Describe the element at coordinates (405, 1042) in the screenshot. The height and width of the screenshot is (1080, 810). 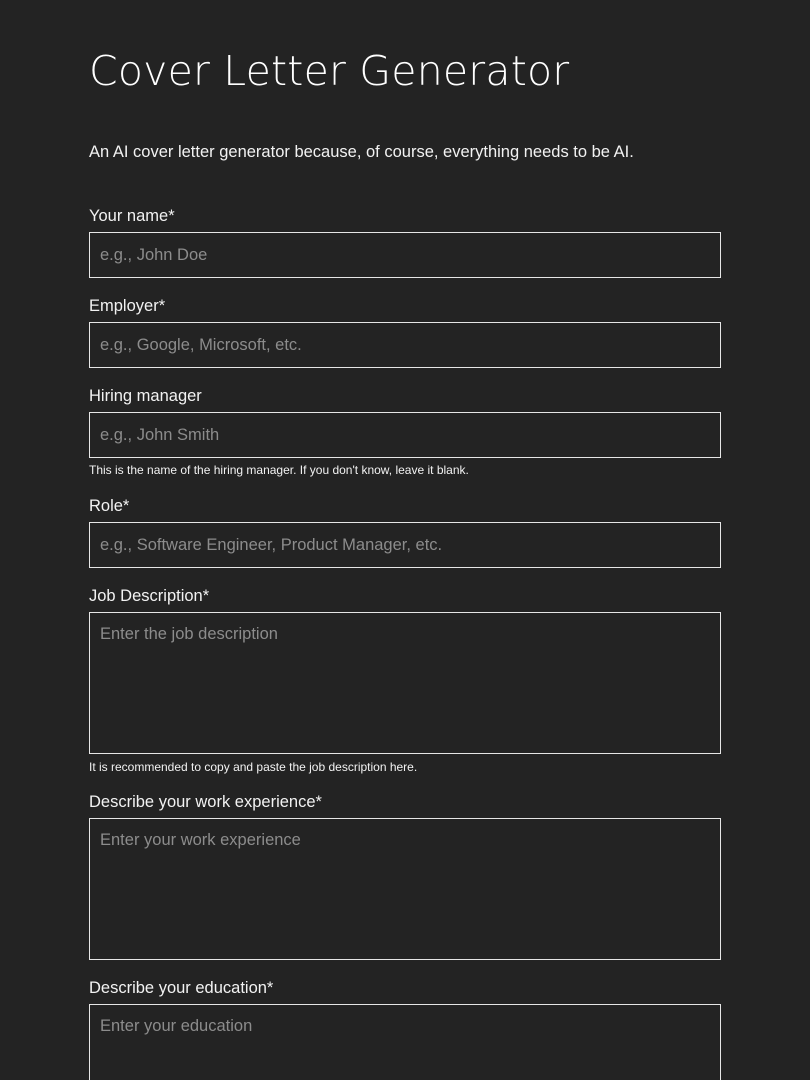
I see `education-textarea` at that location.